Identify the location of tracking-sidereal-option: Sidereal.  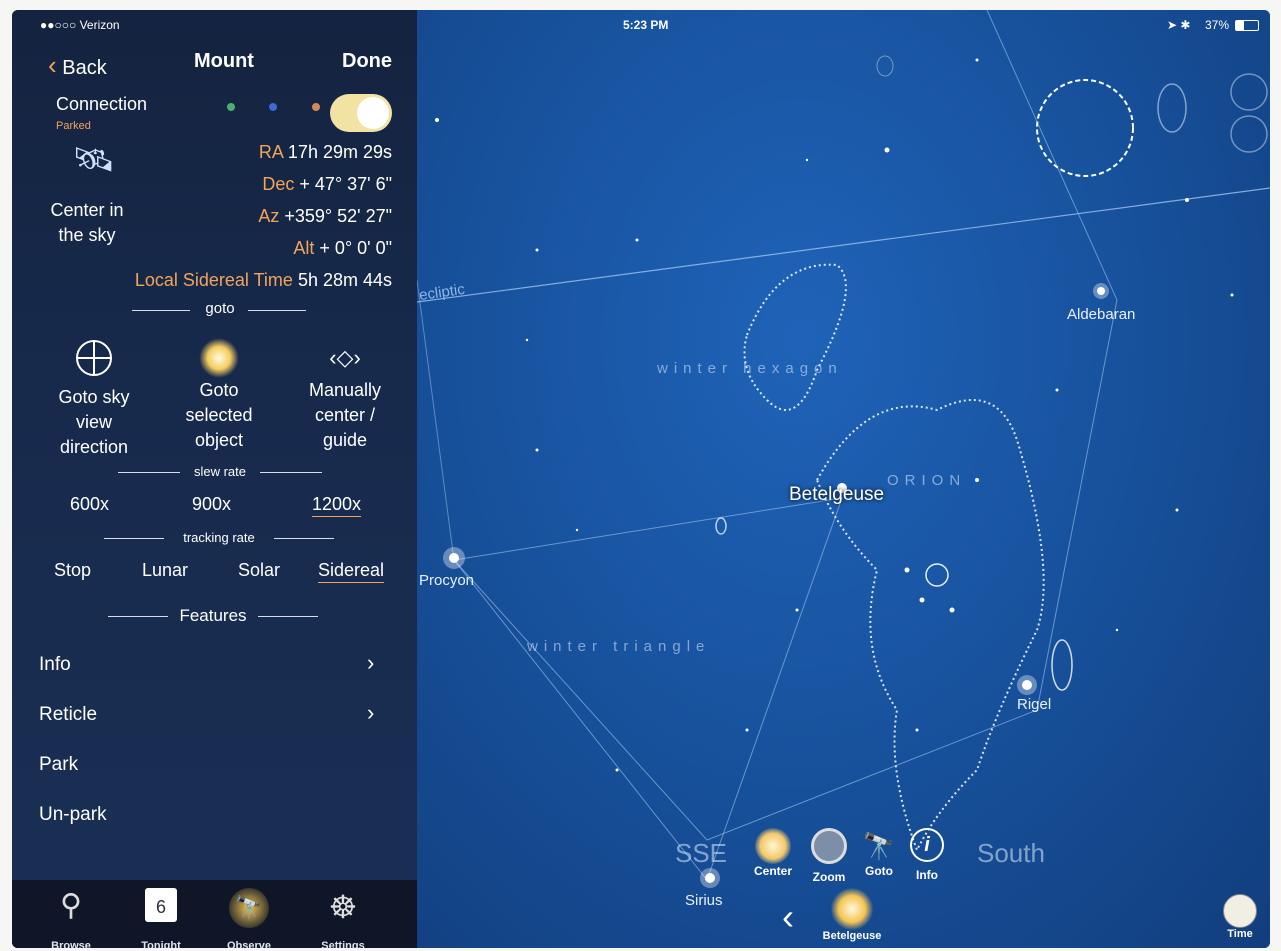
(351, 570).